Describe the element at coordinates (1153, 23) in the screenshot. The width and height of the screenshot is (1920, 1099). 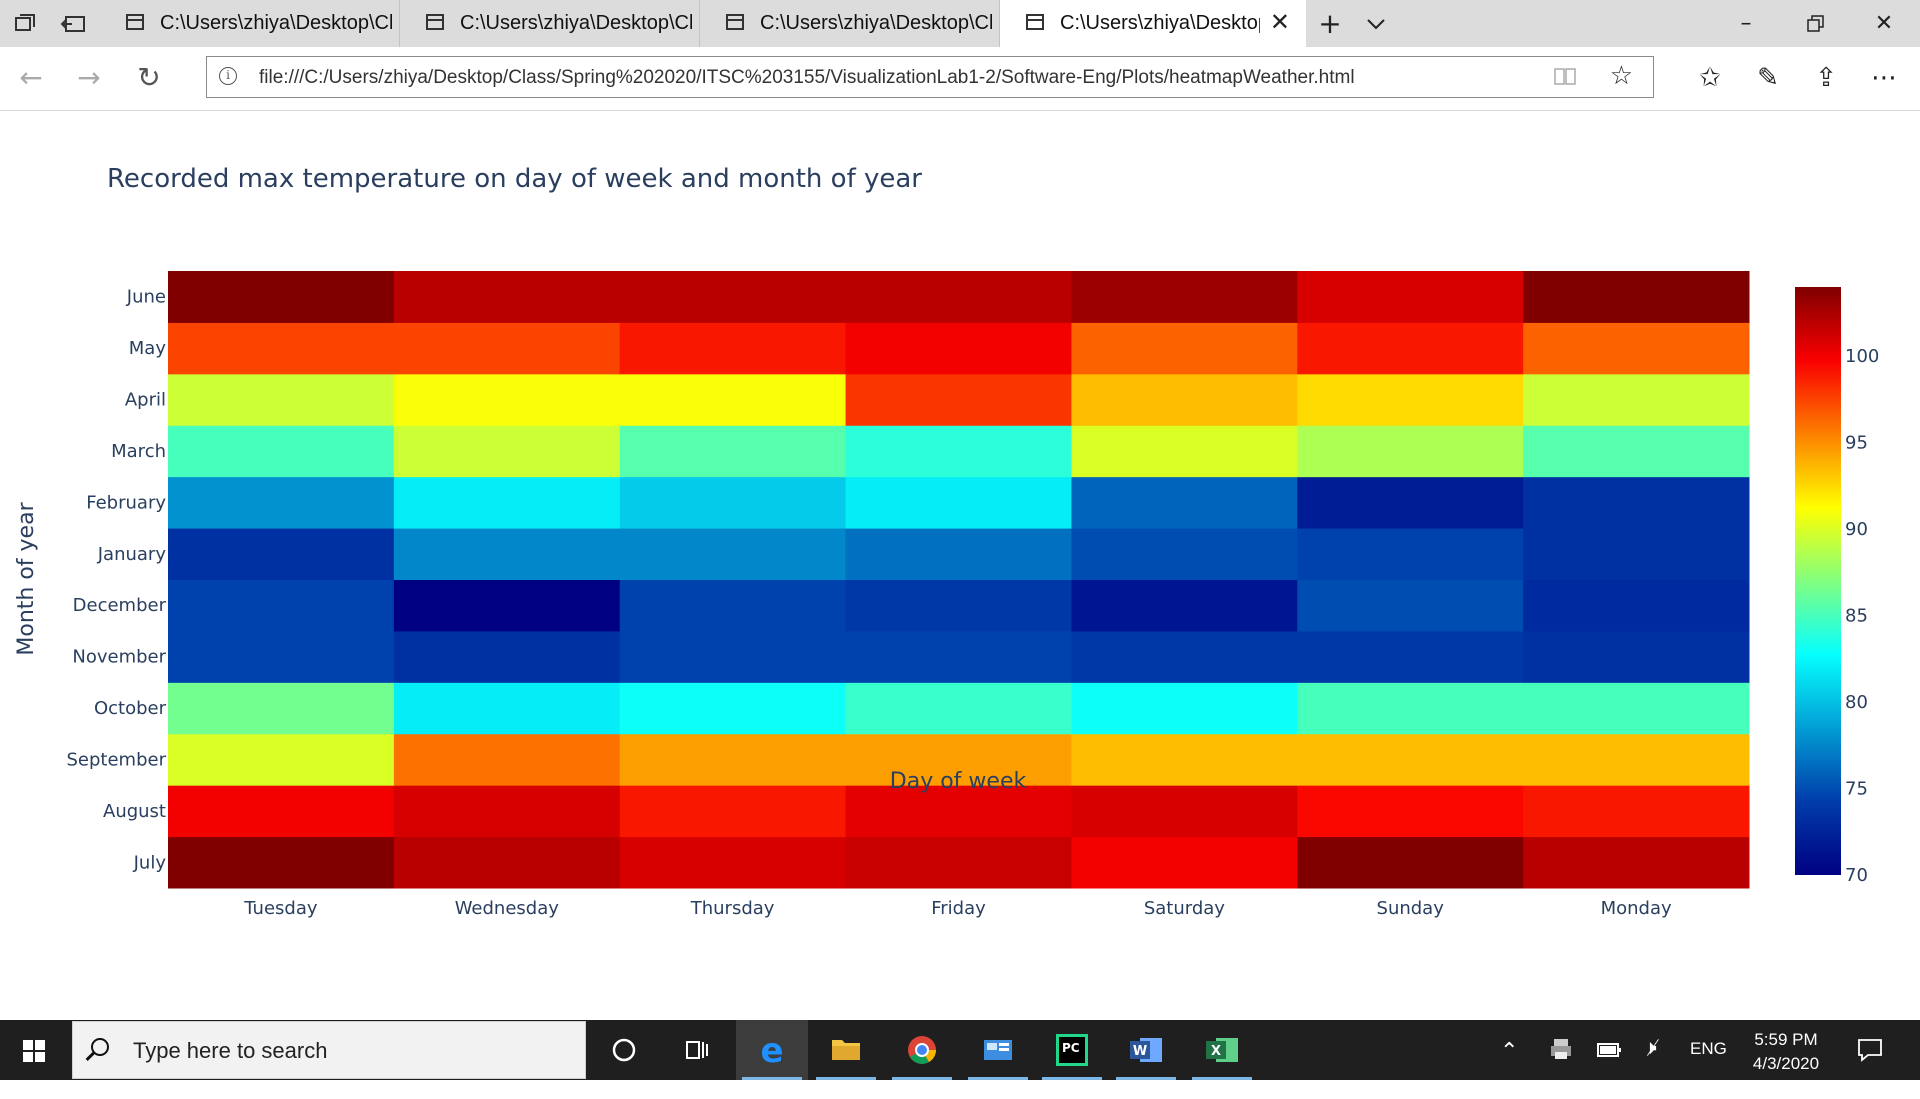
I see `browser-tab-active: C:\Users\zhiya\Desktop' ✕` at that location.